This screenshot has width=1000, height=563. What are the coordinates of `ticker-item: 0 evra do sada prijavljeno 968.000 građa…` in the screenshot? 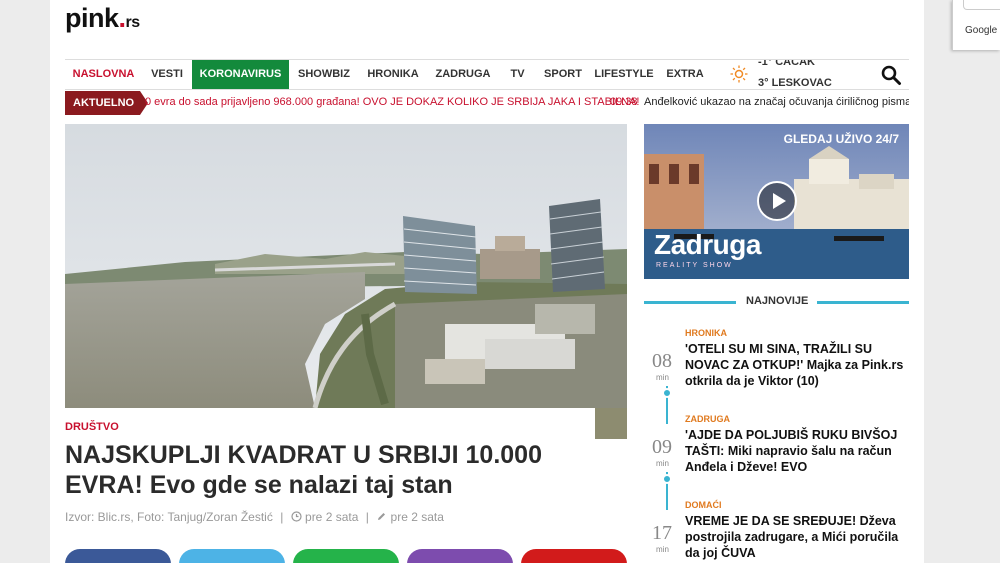 It's located at (392, 102).